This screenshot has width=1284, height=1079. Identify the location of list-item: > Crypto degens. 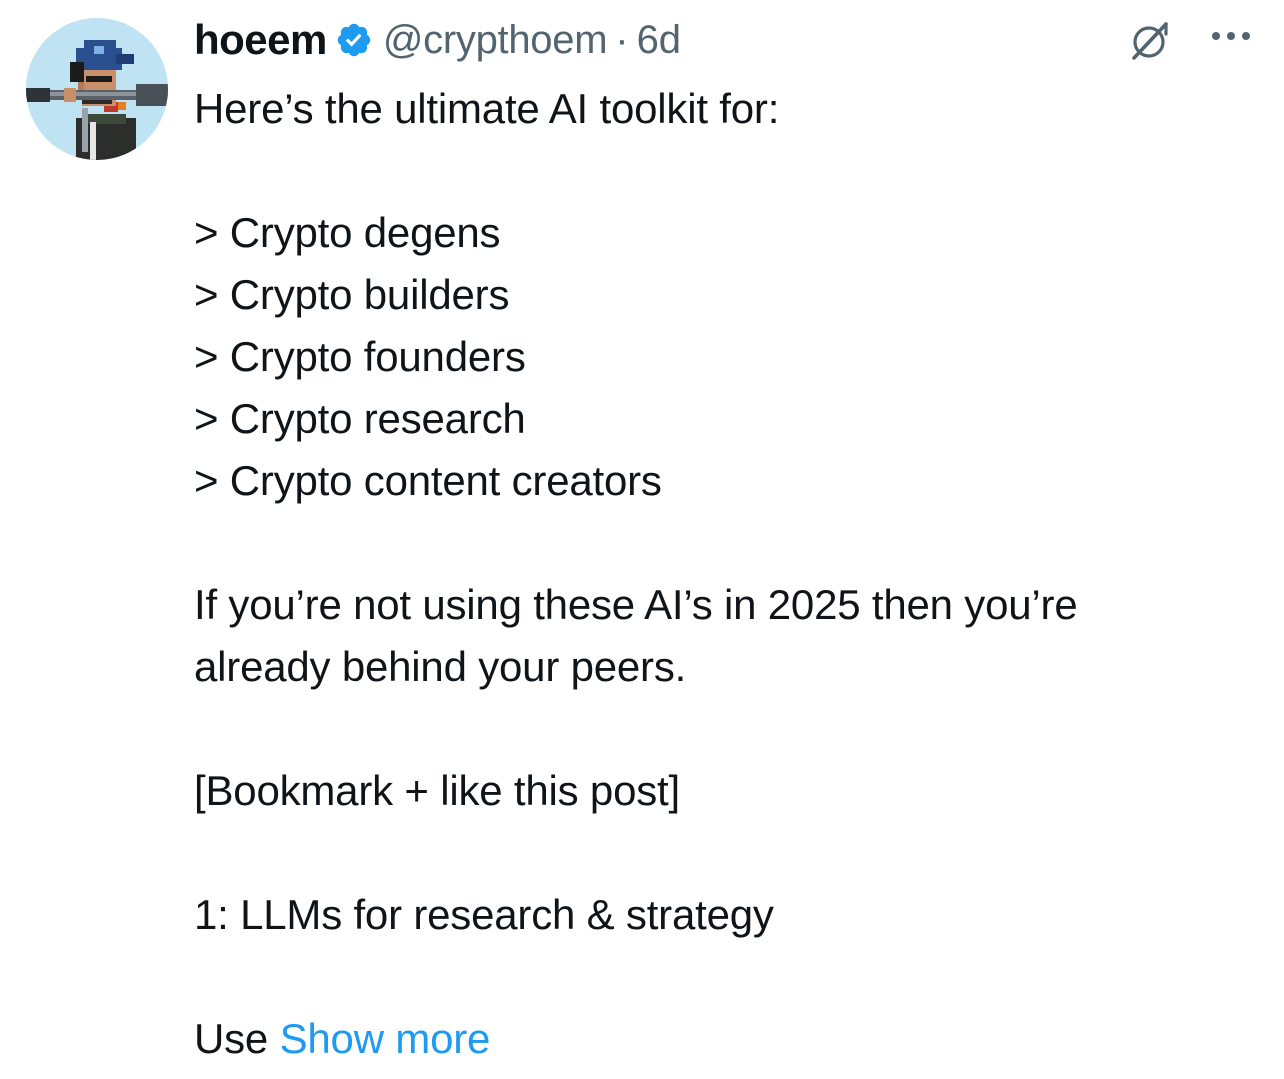
(347, 232).